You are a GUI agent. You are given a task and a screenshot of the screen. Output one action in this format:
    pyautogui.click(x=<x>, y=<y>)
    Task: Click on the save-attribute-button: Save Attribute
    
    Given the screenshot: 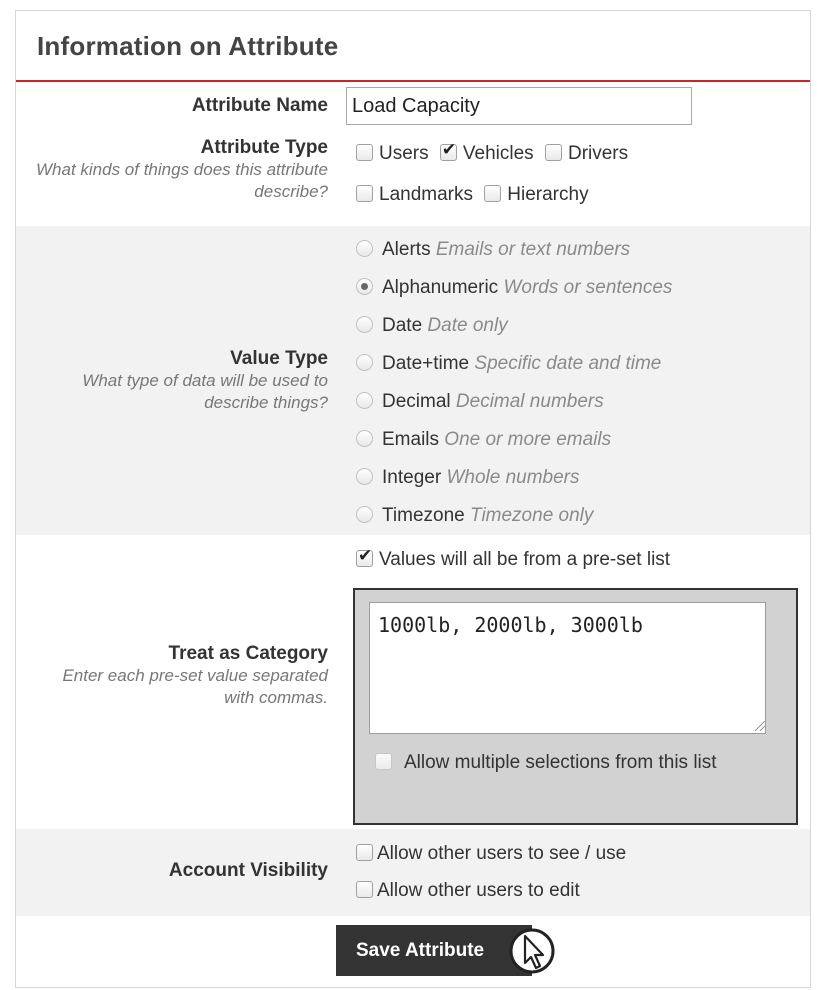 What is the action you would take?
    pyautogui.click(x=434, y=950)
    